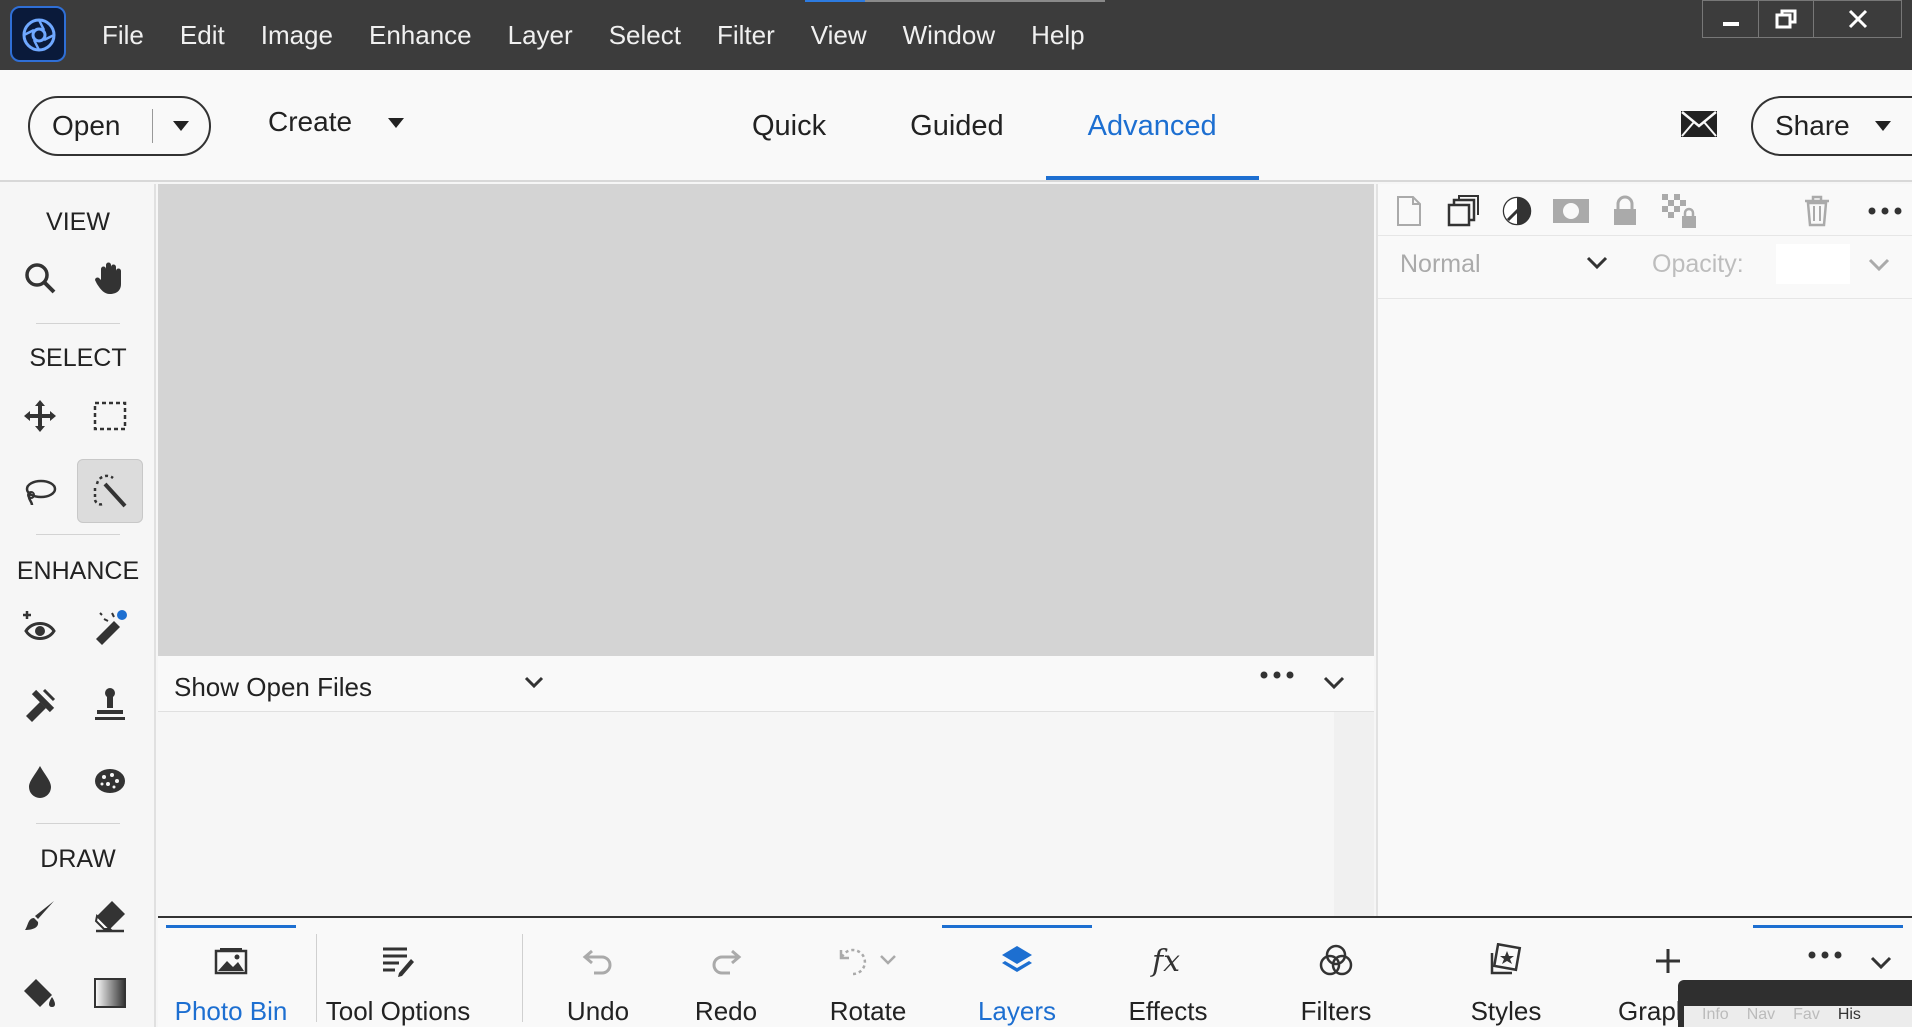 This screenshot has width=1912, height=1027. Describe the element at coordinates (1017, 1011) in the screenshot. I see `layers-label: Layers` at that location.